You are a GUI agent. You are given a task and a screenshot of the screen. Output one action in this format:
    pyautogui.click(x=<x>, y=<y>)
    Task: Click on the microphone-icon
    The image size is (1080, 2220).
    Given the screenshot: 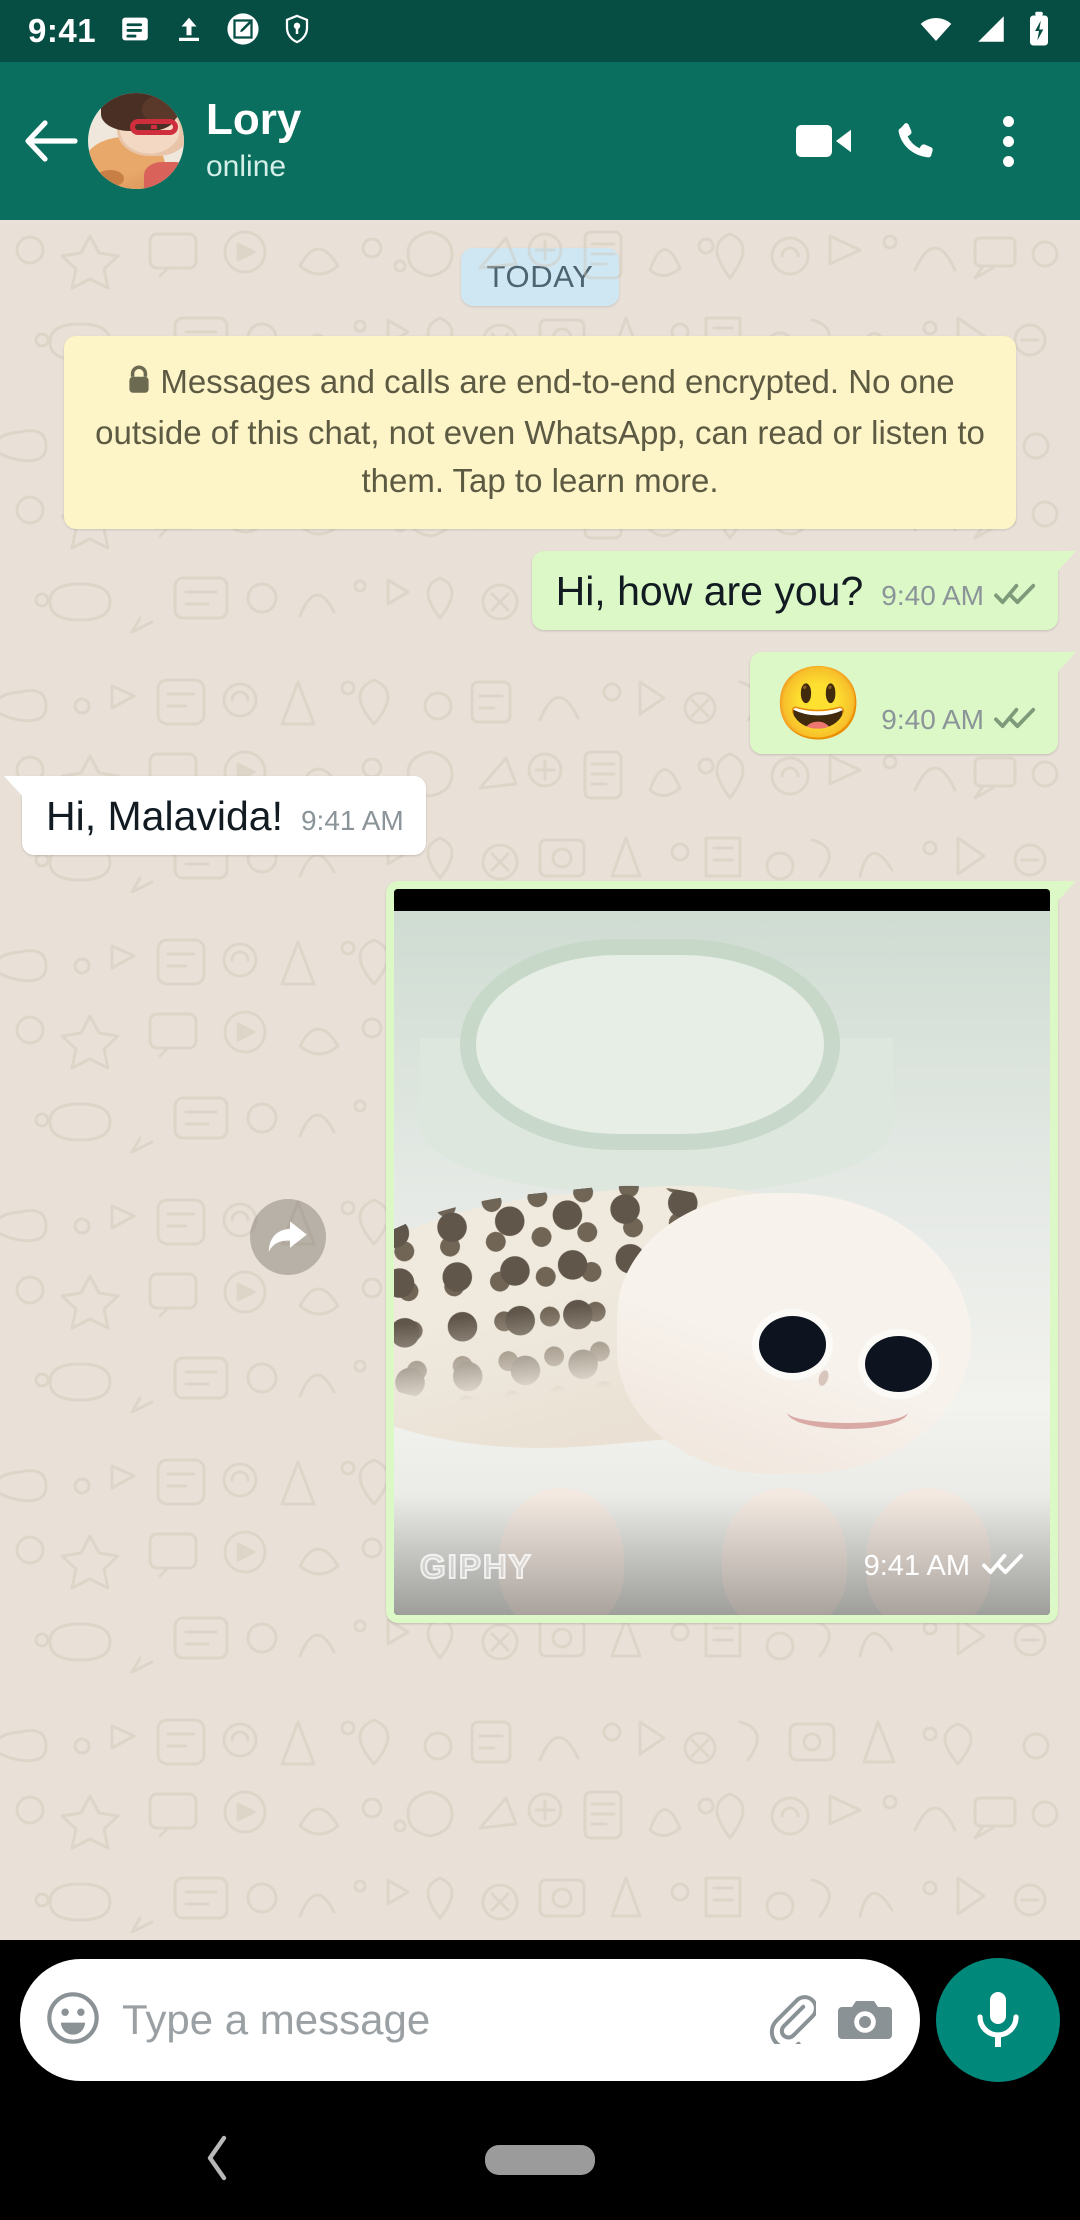 What is the action you would take?
    pyautogui.click(x=998, y=2019)
    